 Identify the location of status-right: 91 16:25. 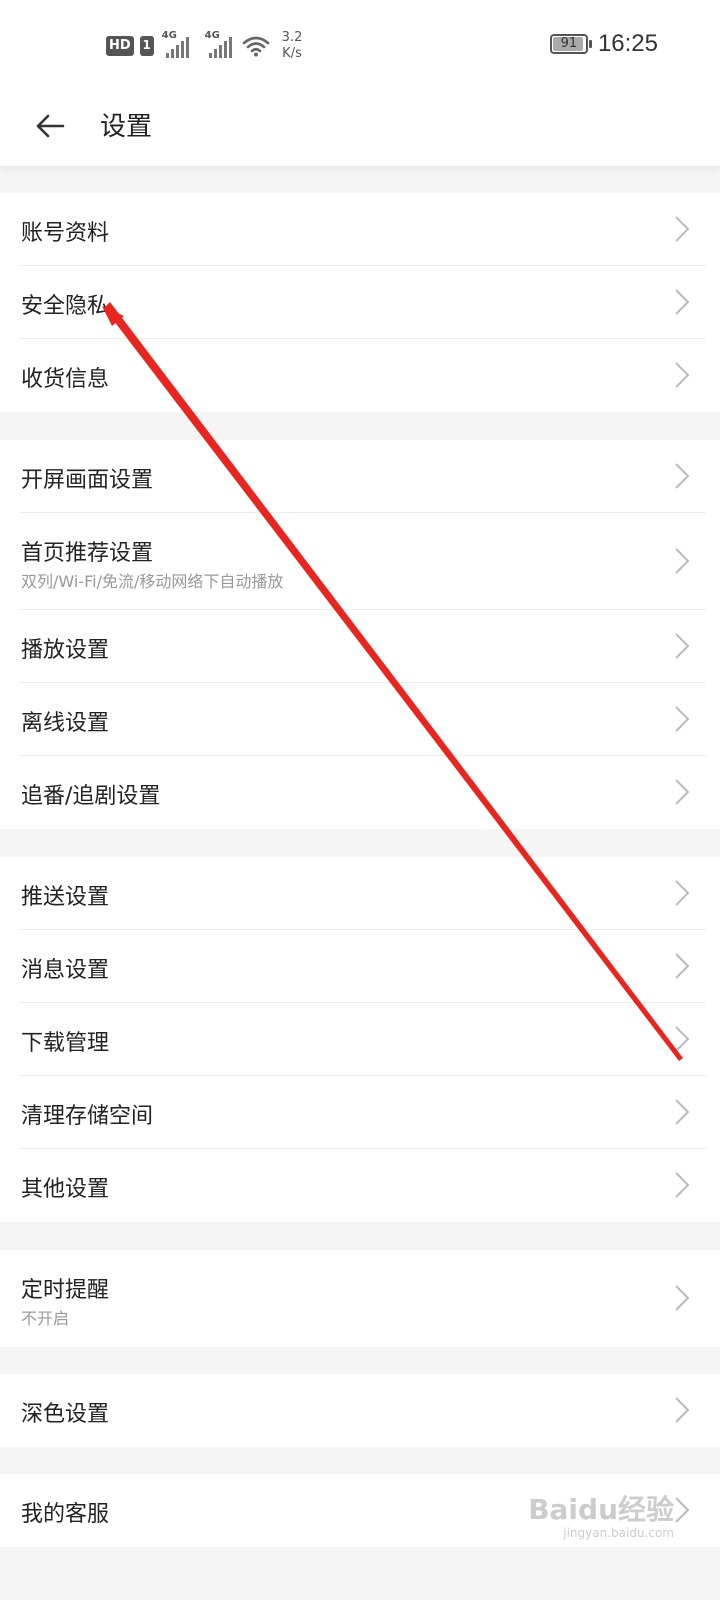
(603, 44).